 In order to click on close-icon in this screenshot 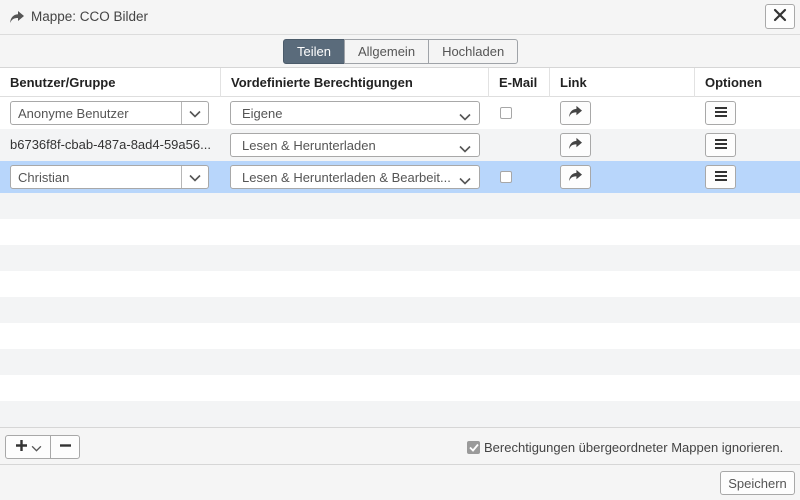, I will do `click(780, 16)`.